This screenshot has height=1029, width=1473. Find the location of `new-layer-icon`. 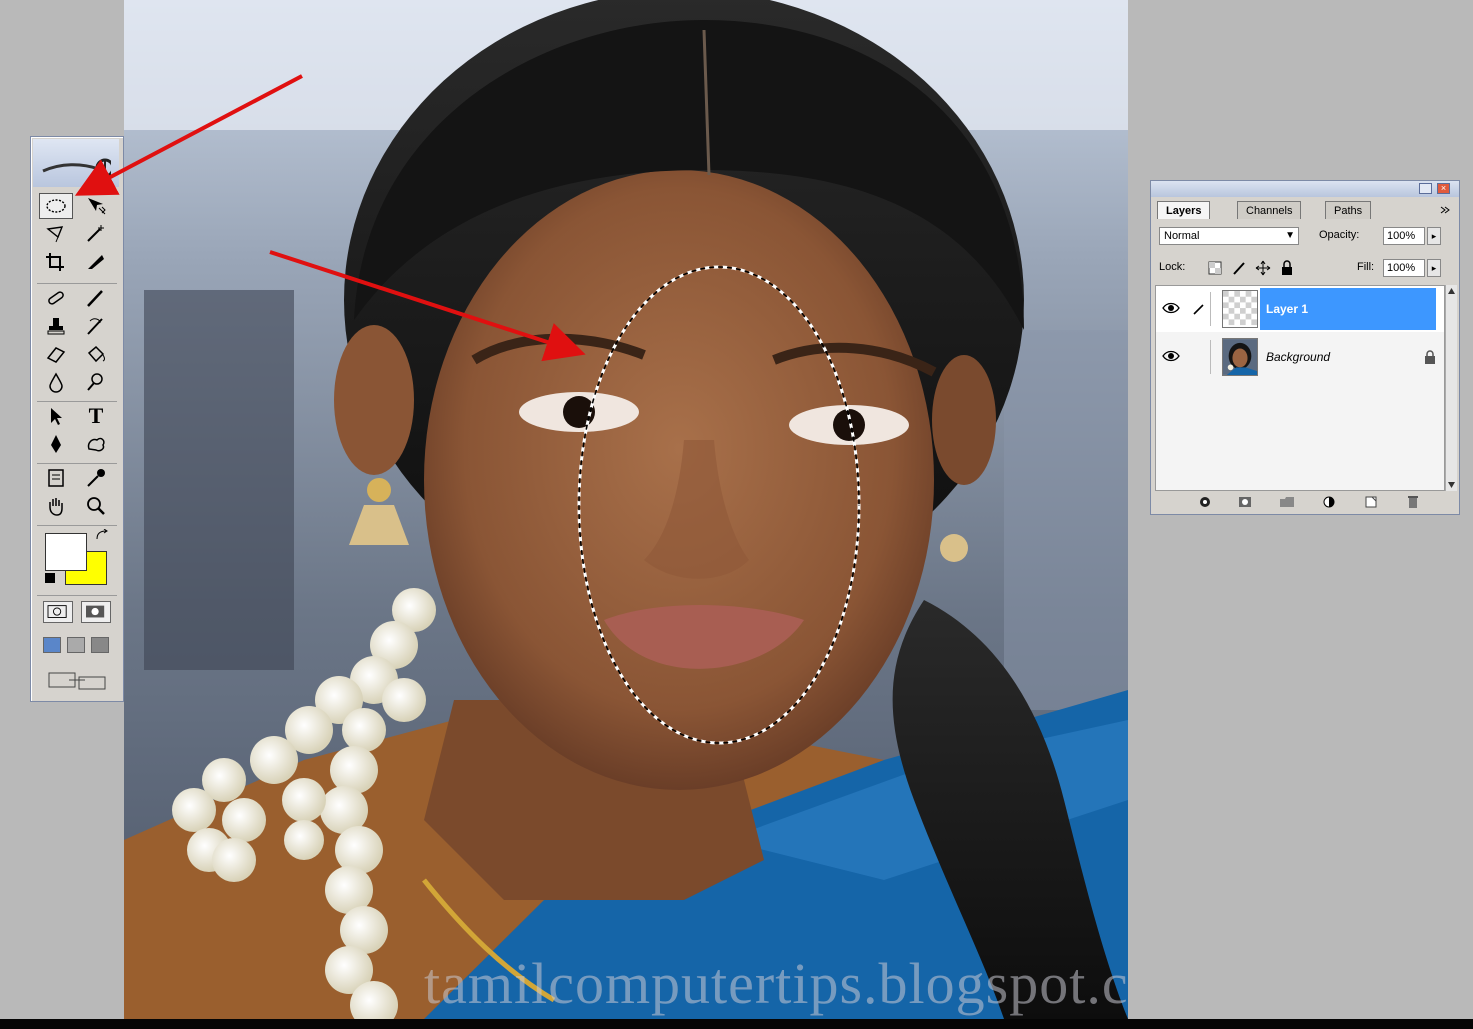

new-layer-icon is located at coordinates (1371, 502).